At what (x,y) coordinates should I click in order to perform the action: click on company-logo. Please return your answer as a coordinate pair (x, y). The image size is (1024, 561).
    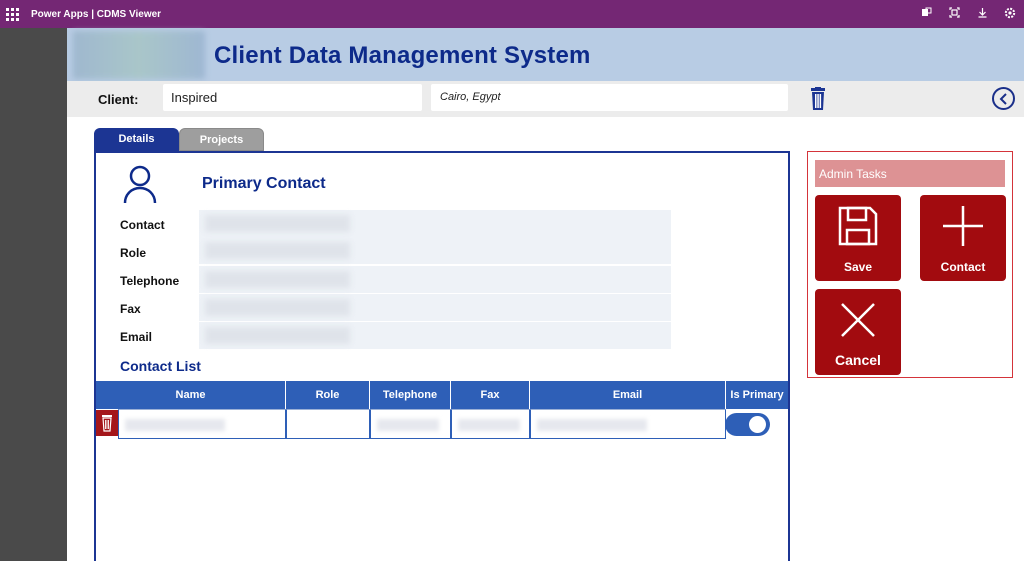
    Looking at the image, I should click on (139, 55).